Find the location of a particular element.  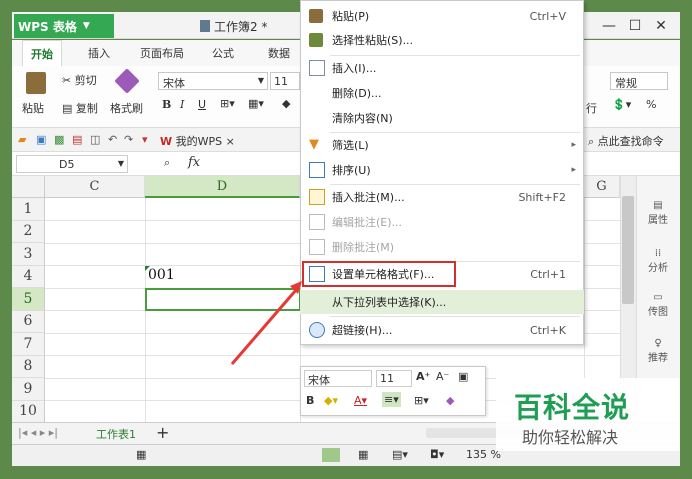

arrow-shaft is located at coordinates (264, 327).